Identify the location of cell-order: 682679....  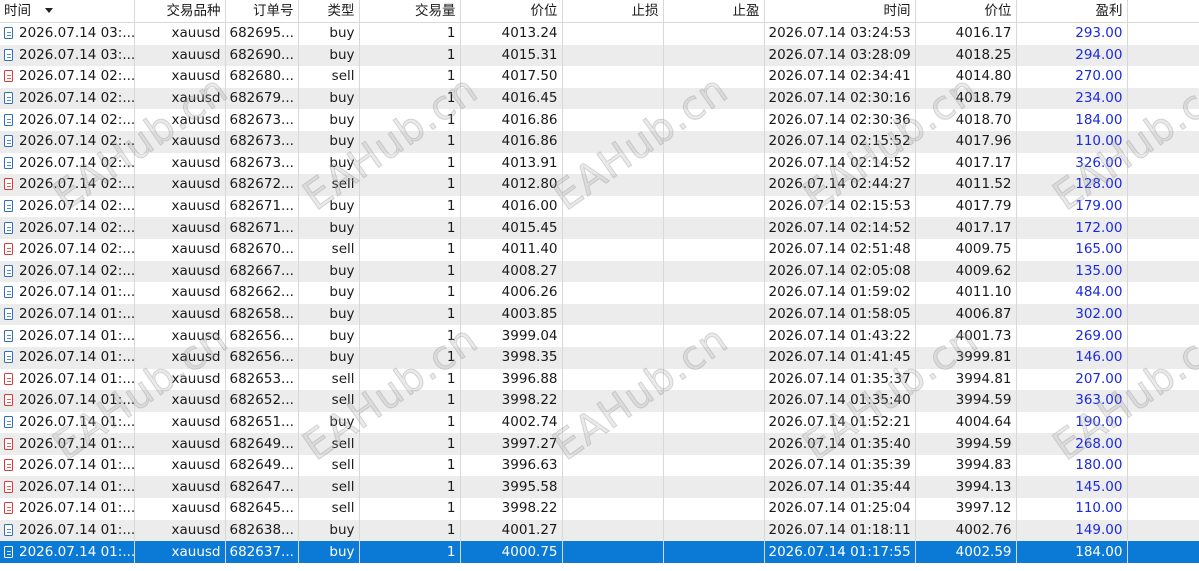
(262, 98).